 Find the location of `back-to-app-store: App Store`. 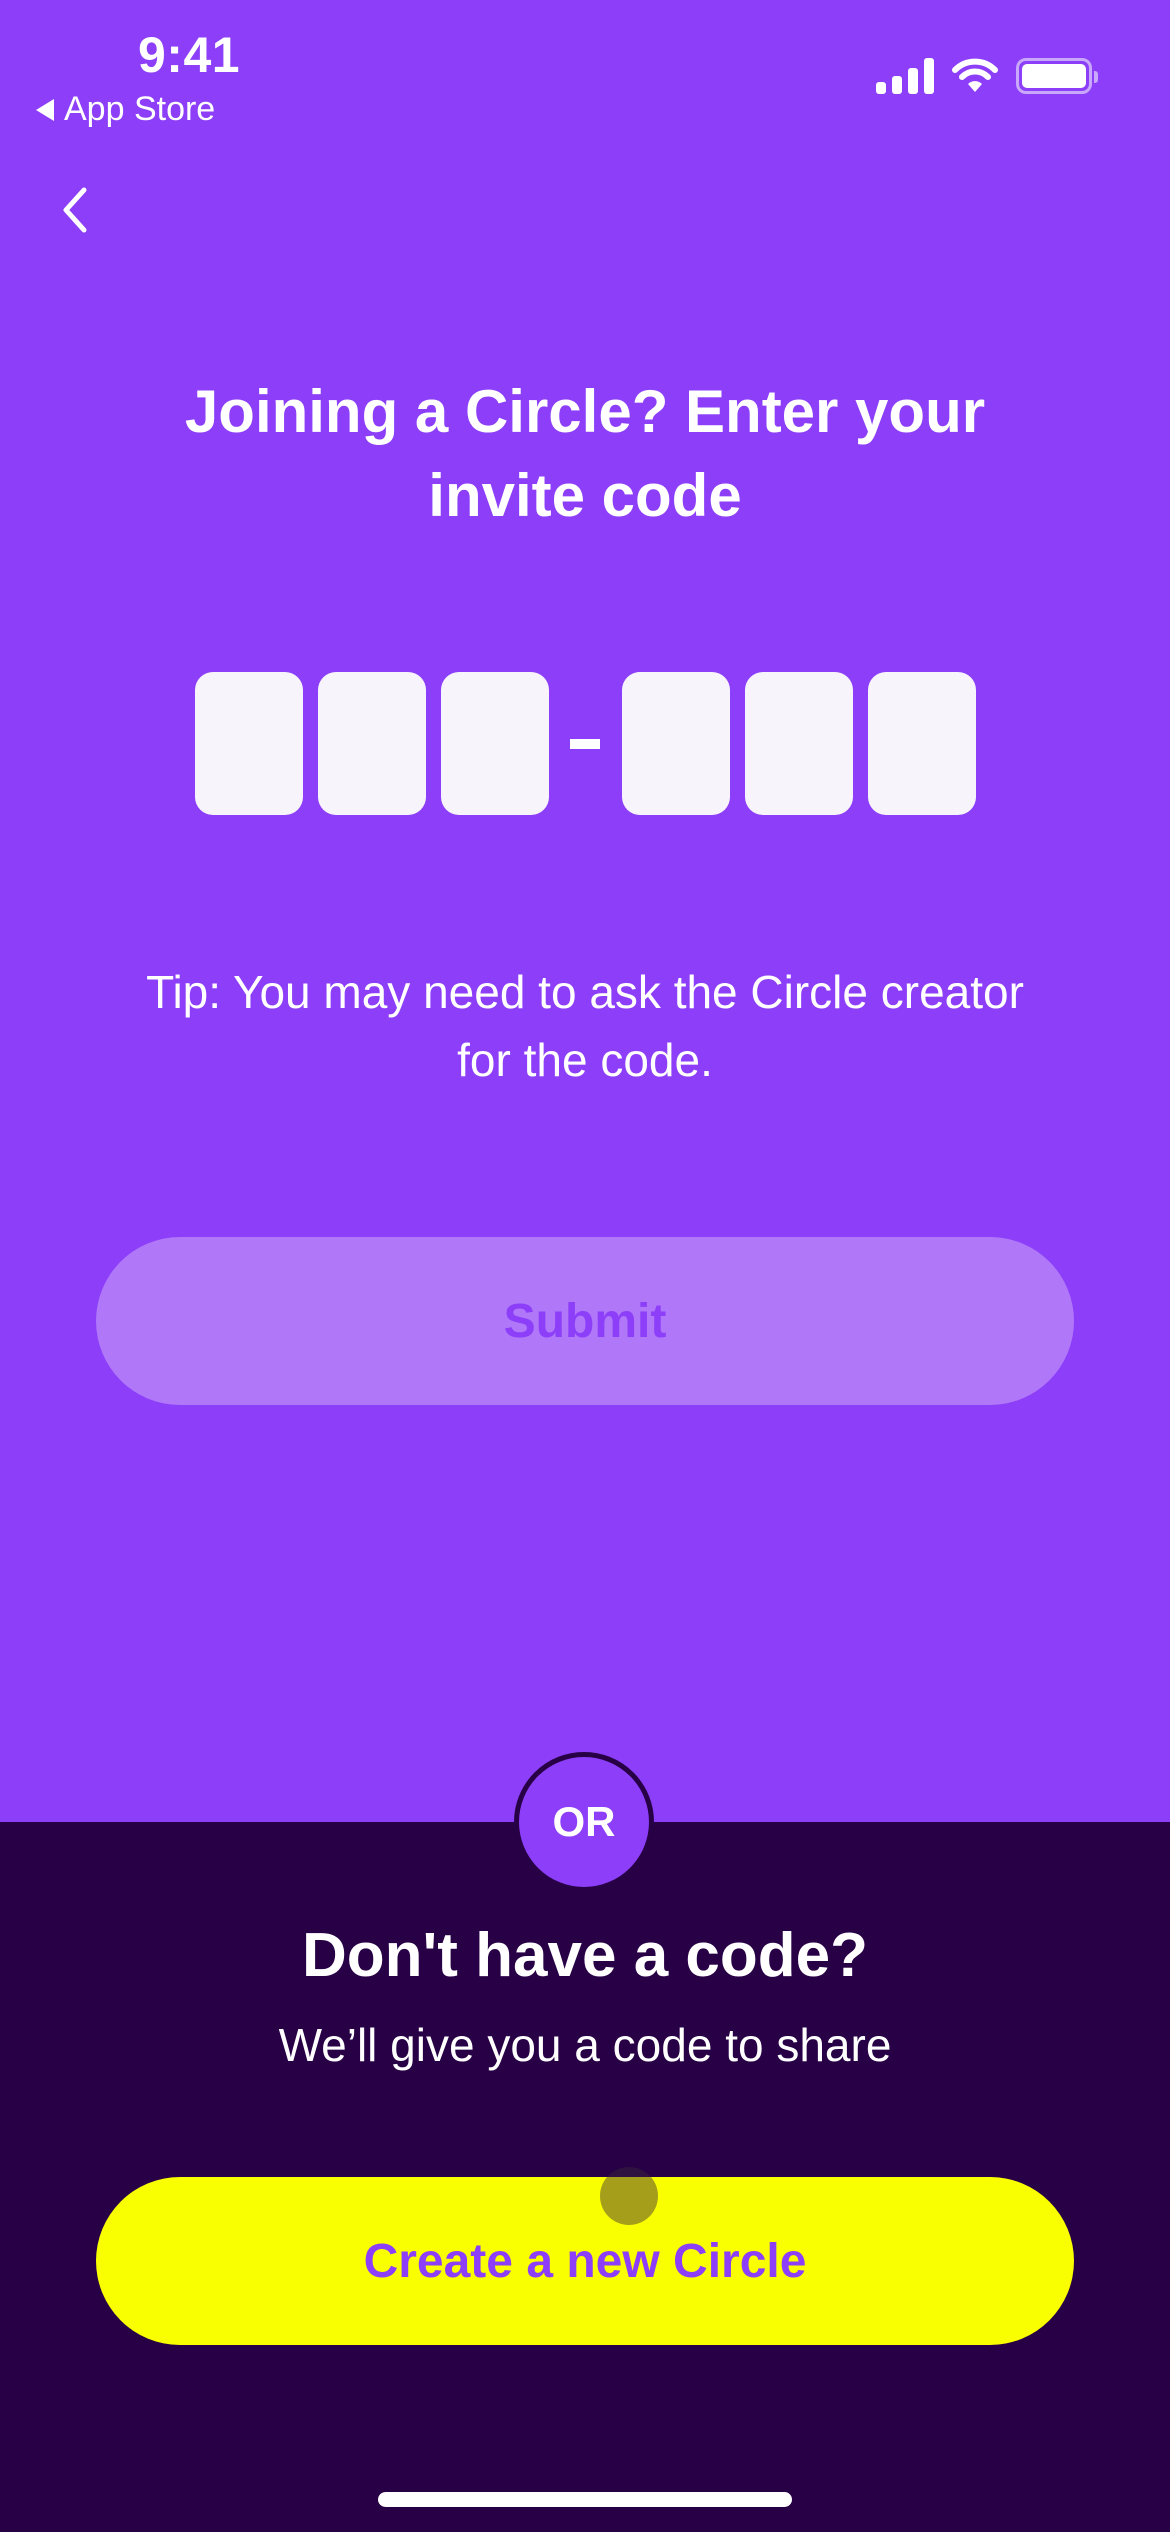

back-to-app-store: App Store is located at coordinates (125, 109).